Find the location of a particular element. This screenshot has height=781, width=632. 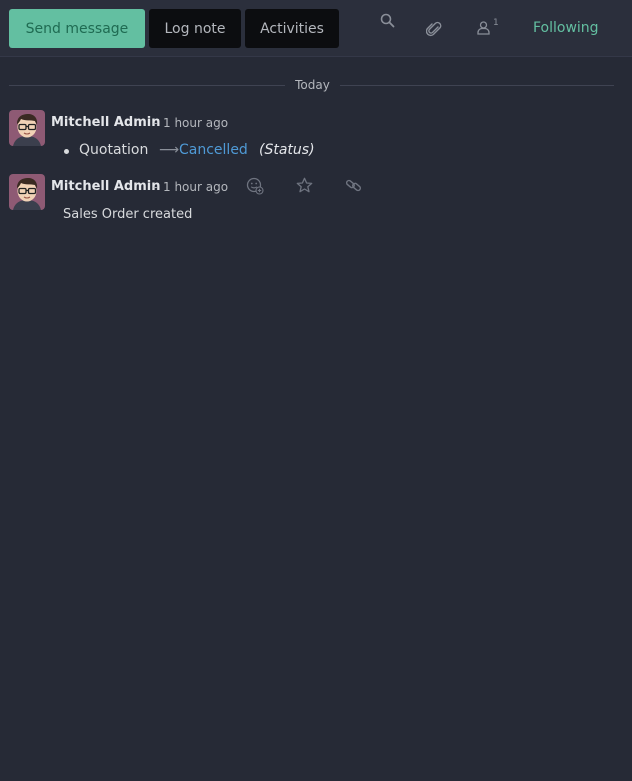

following-button: Following is located at coordinates (566, 28).